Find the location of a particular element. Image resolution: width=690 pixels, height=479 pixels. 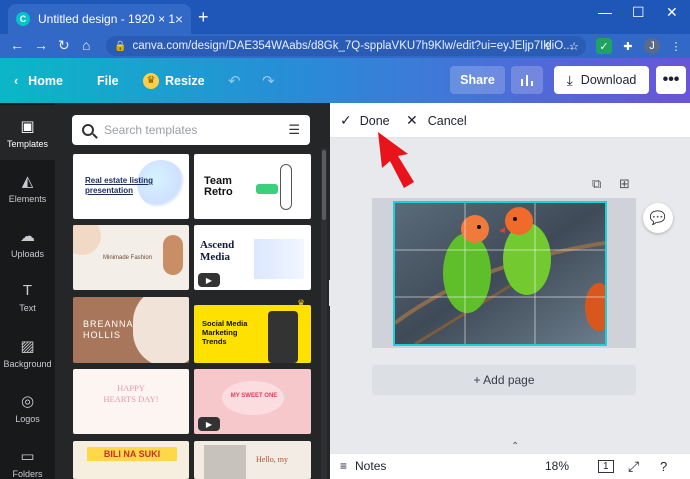

tab-close-icon: × is located at coordinates (179, 19).